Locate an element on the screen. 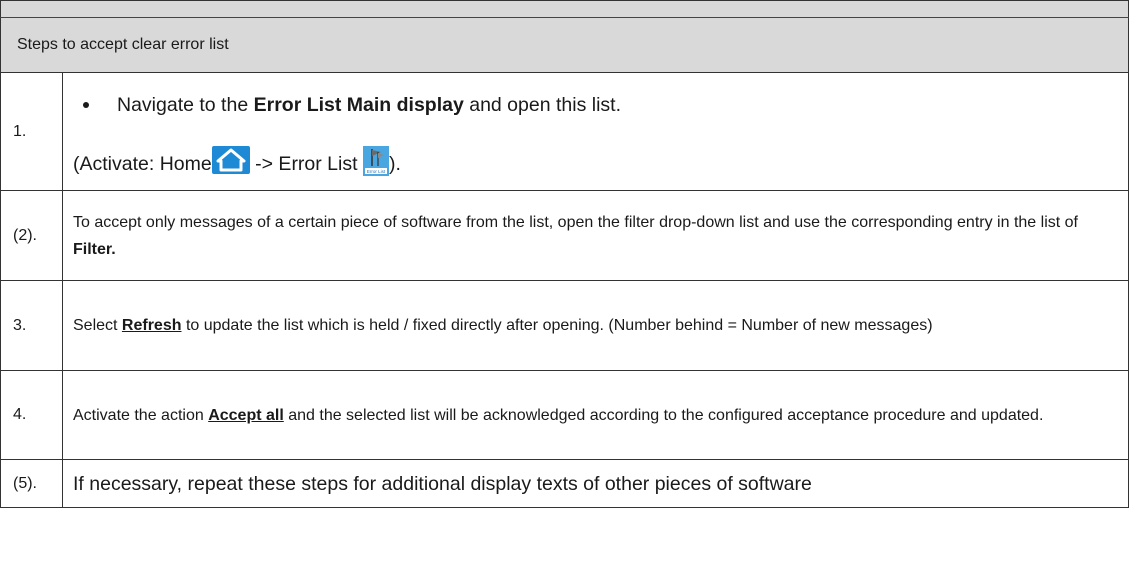 Image resolution: width=1131 pixels, height=565 pixels. step-number: (5). is located at coordinates (31, 483).